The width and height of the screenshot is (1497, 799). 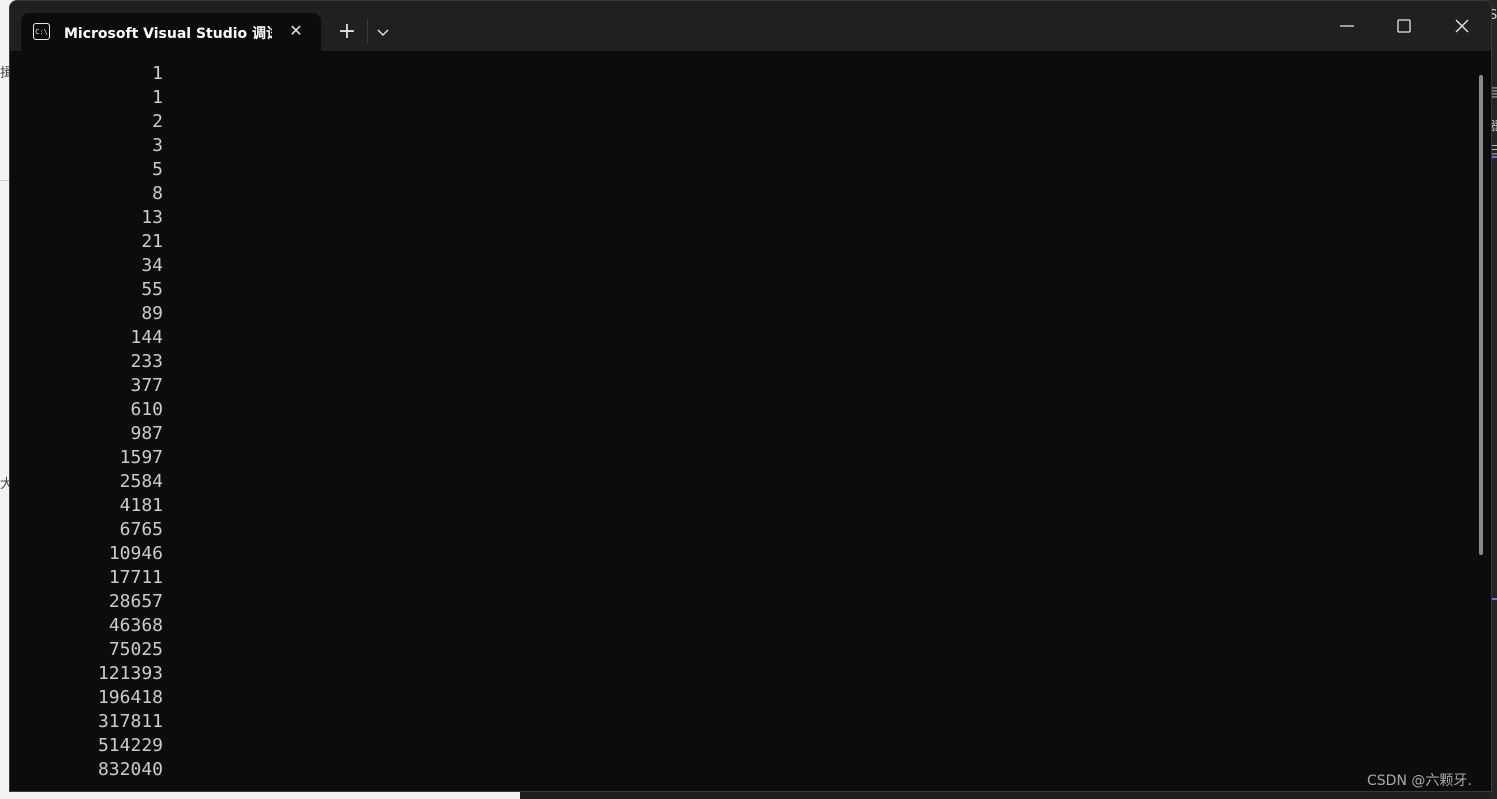 What do you see at coordinates (1419, 781) in the screenshot?
I see `watermark: CSDN @六颗牙.` at bounding box center [1419, 781].